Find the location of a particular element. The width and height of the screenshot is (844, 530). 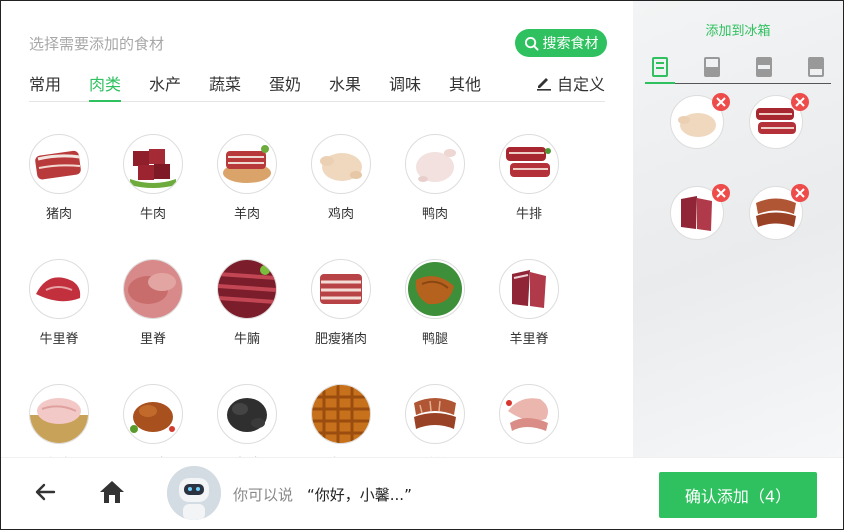

lamb-tenderloin-image is located at coordinates (529, 289).